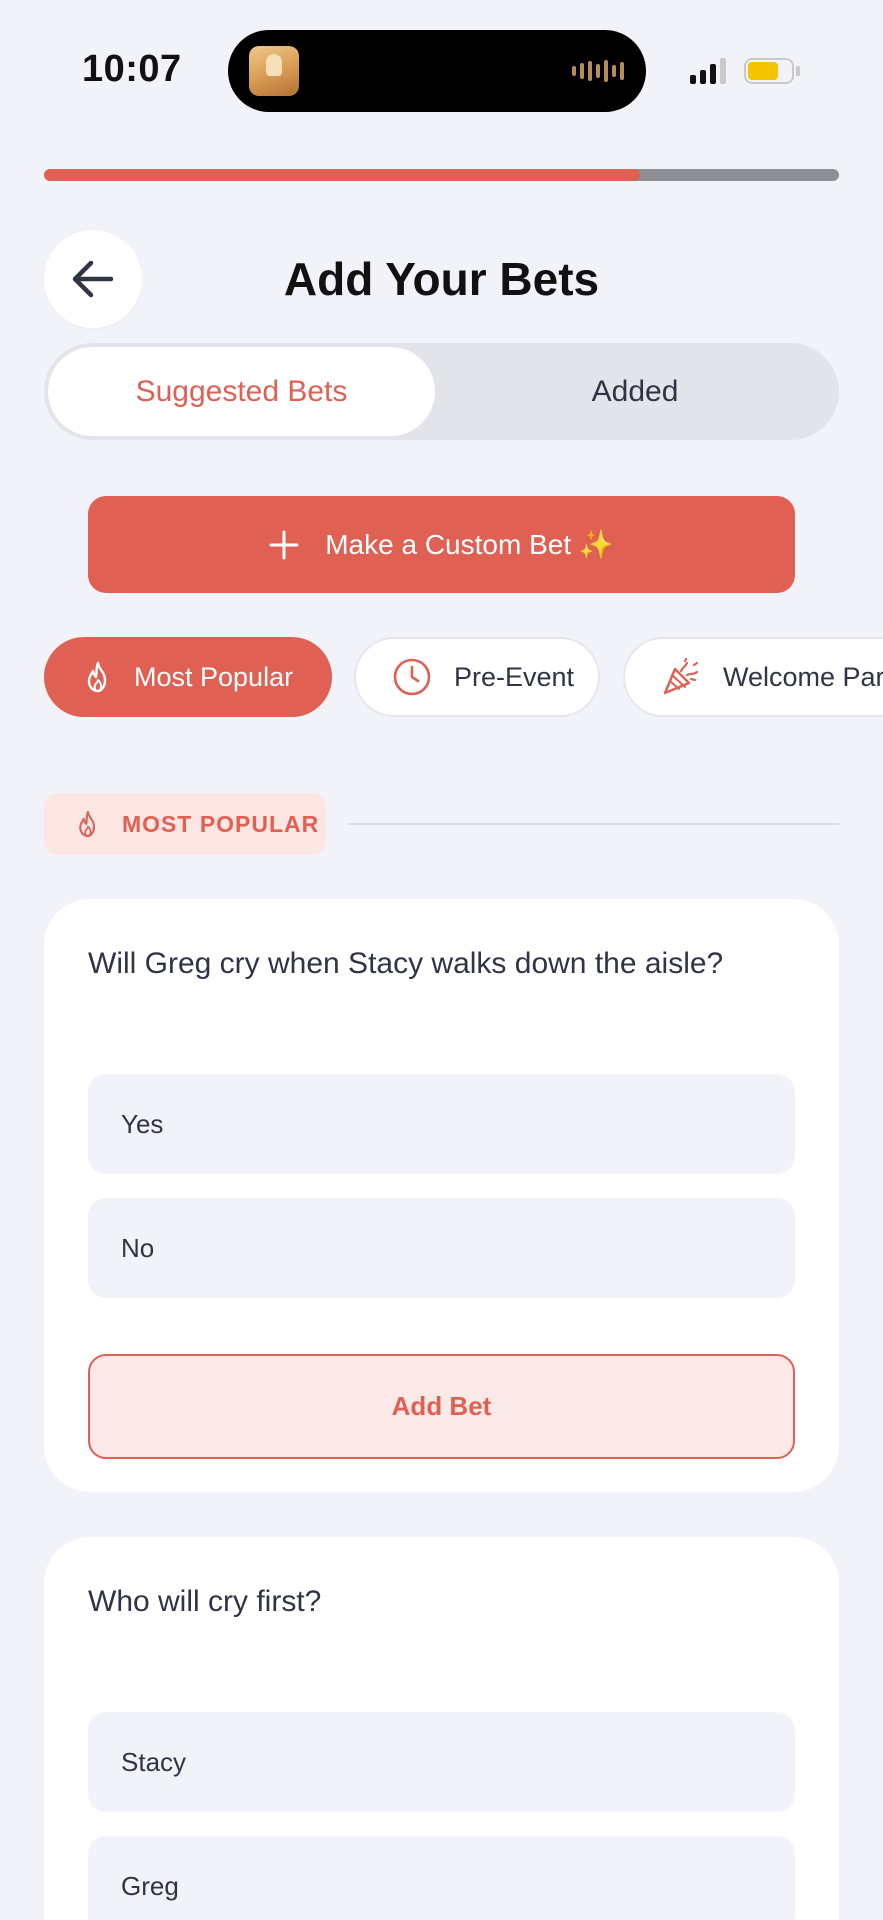 The image size is (883, 1920). Describe the element at coordinates (441, 1878) in the screenshot. I see `bet-option-greg: Greg` at that location.